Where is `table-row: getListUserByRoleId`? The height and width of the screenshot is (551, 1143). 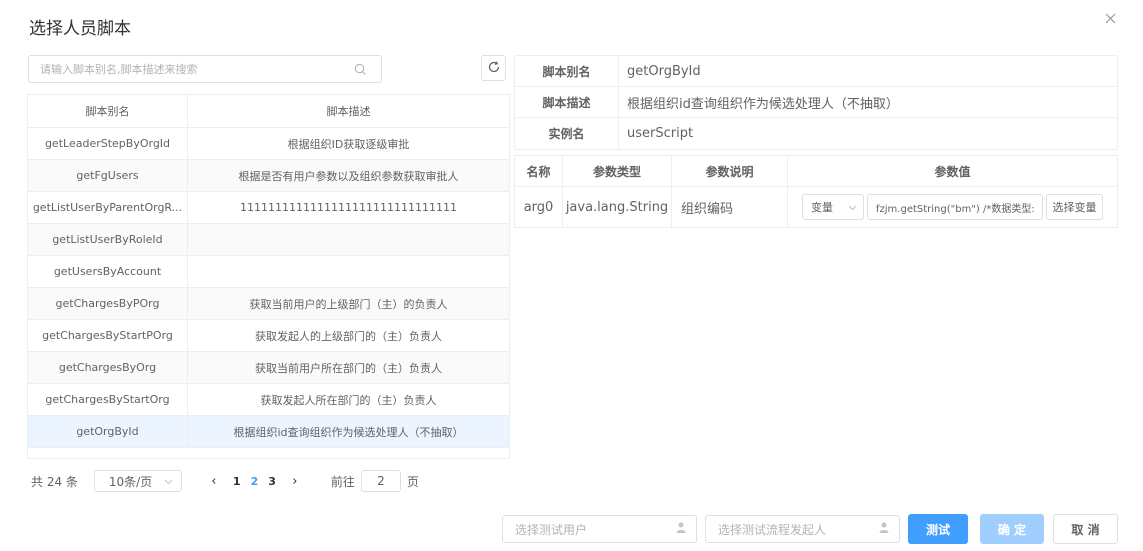 table-row: getListUserByRoleId is located at coordinates (268, 240).